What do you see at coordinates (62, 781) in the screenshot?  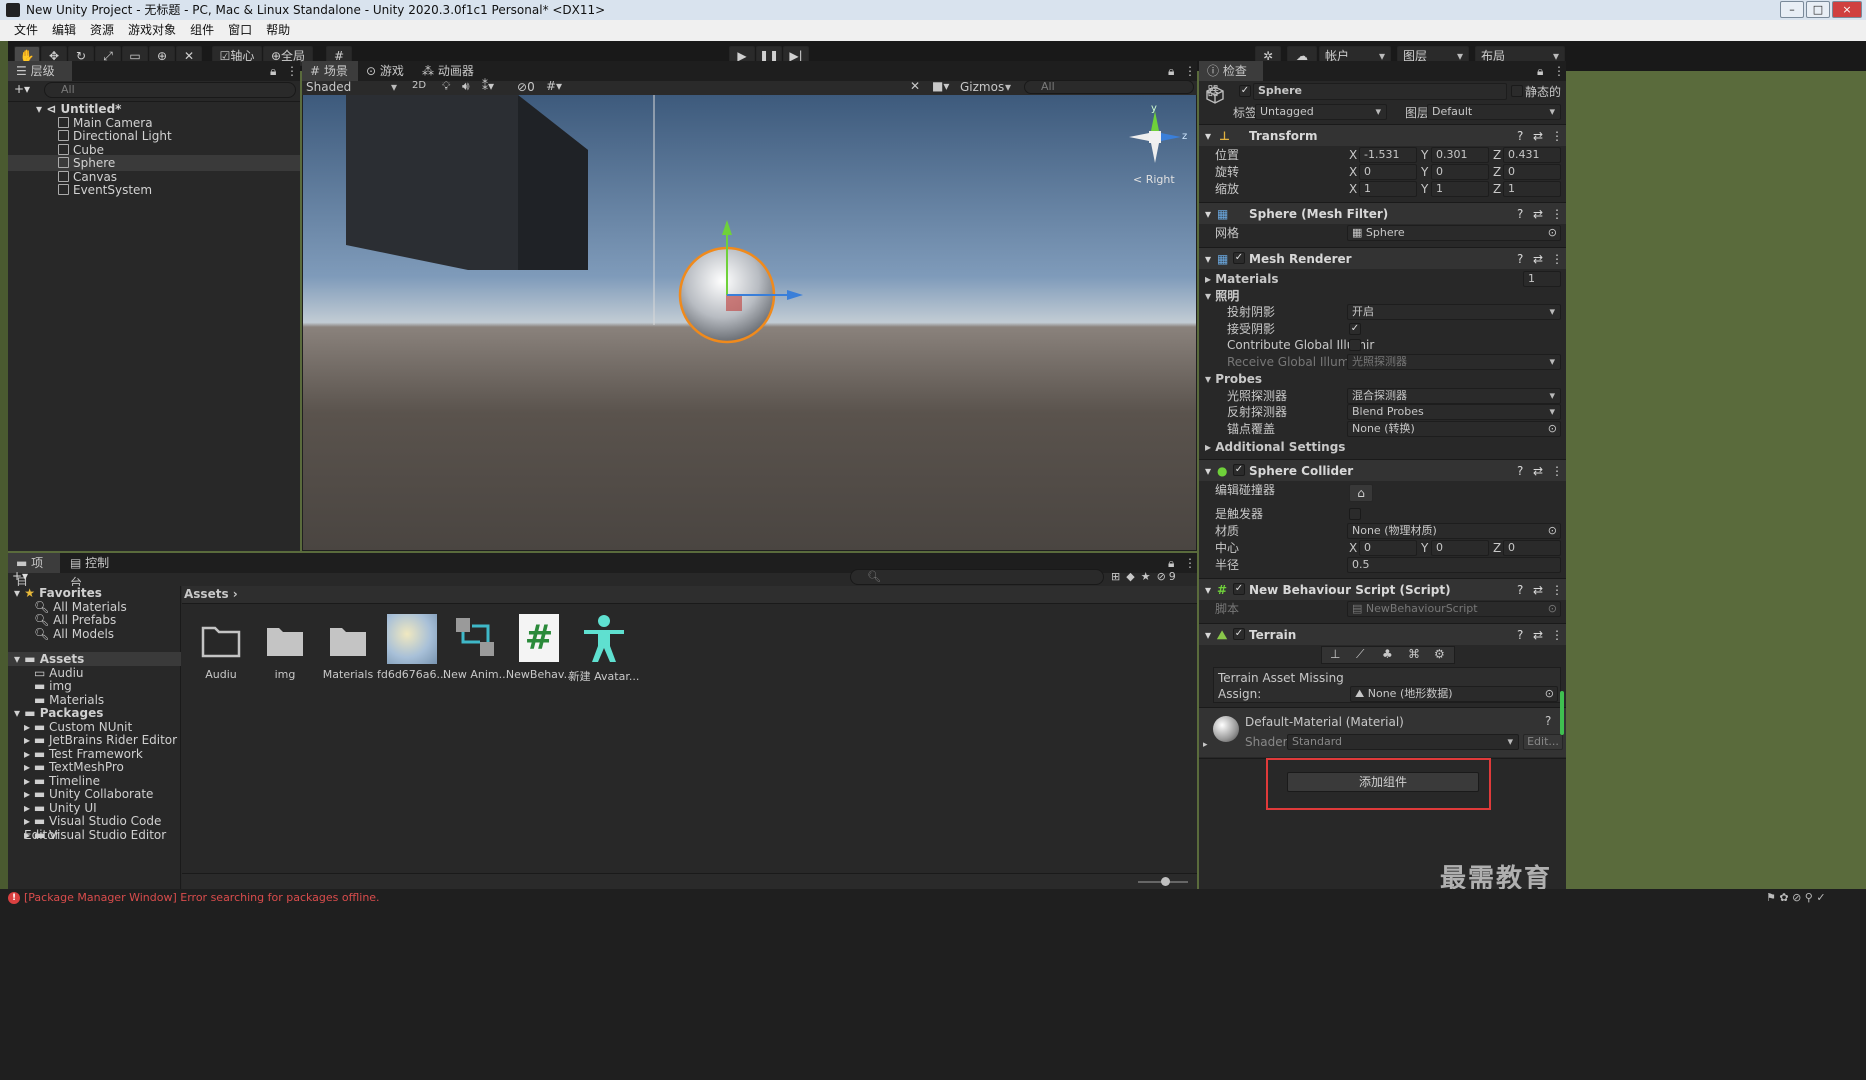 I see `package-item: ▸ ▬ Timeline` at bounding box center [62, 781].